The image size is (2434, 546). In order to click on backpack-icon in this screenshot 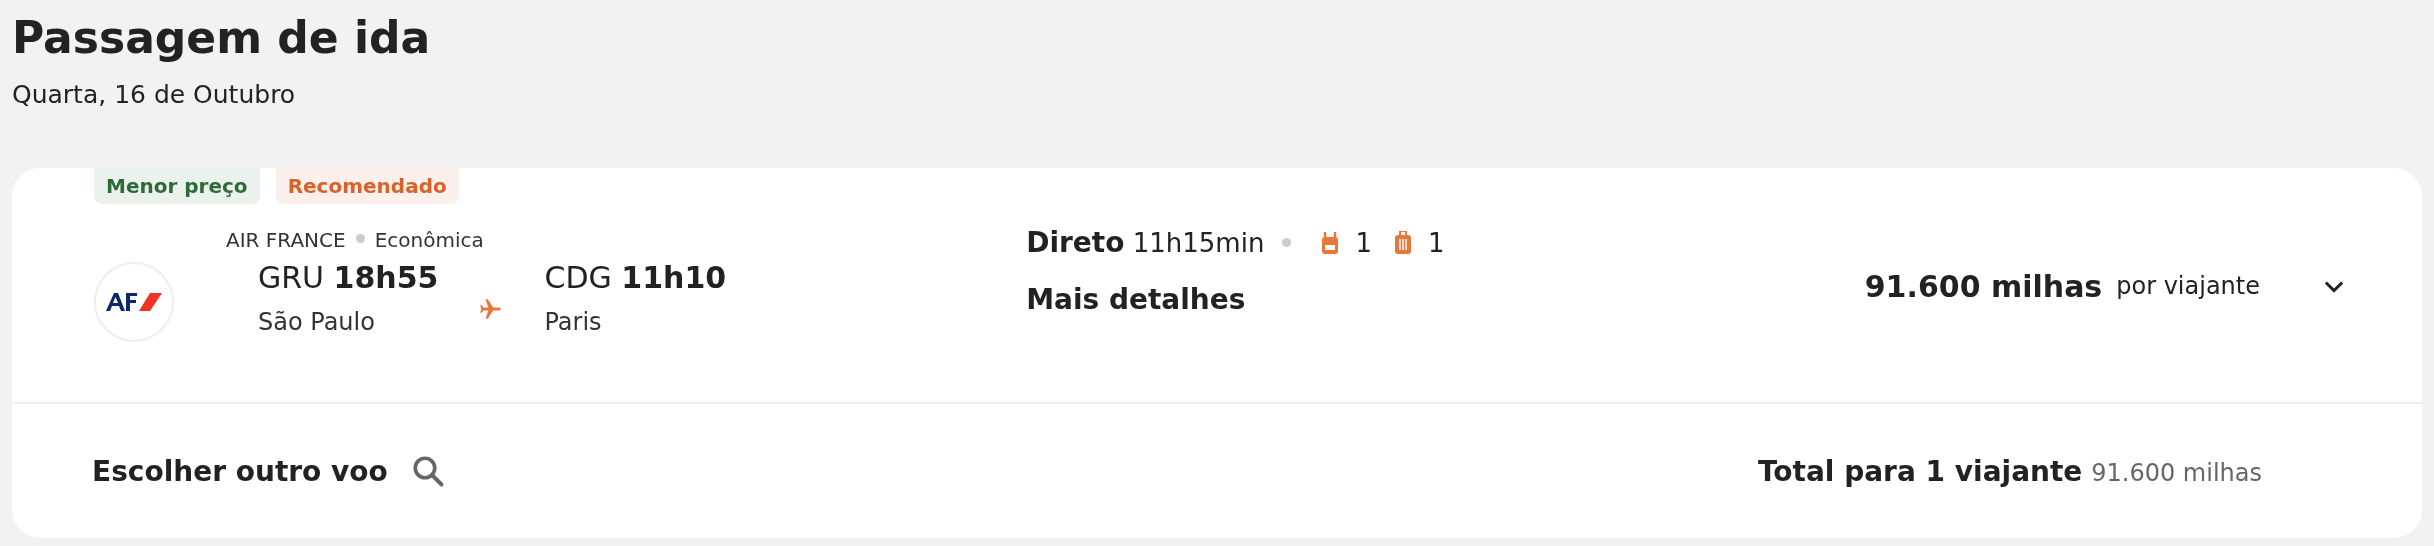, I will do `click(1330, 242)`.